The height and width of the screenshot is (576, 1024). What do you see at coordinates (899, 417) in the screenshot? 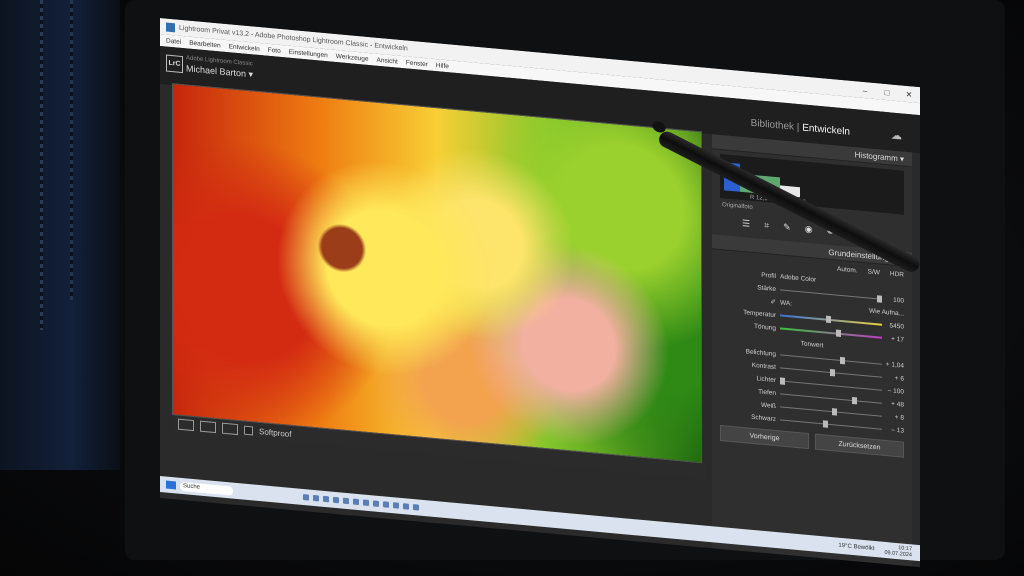
I see `slider-value: + 8` at bounding box center [899, 417].